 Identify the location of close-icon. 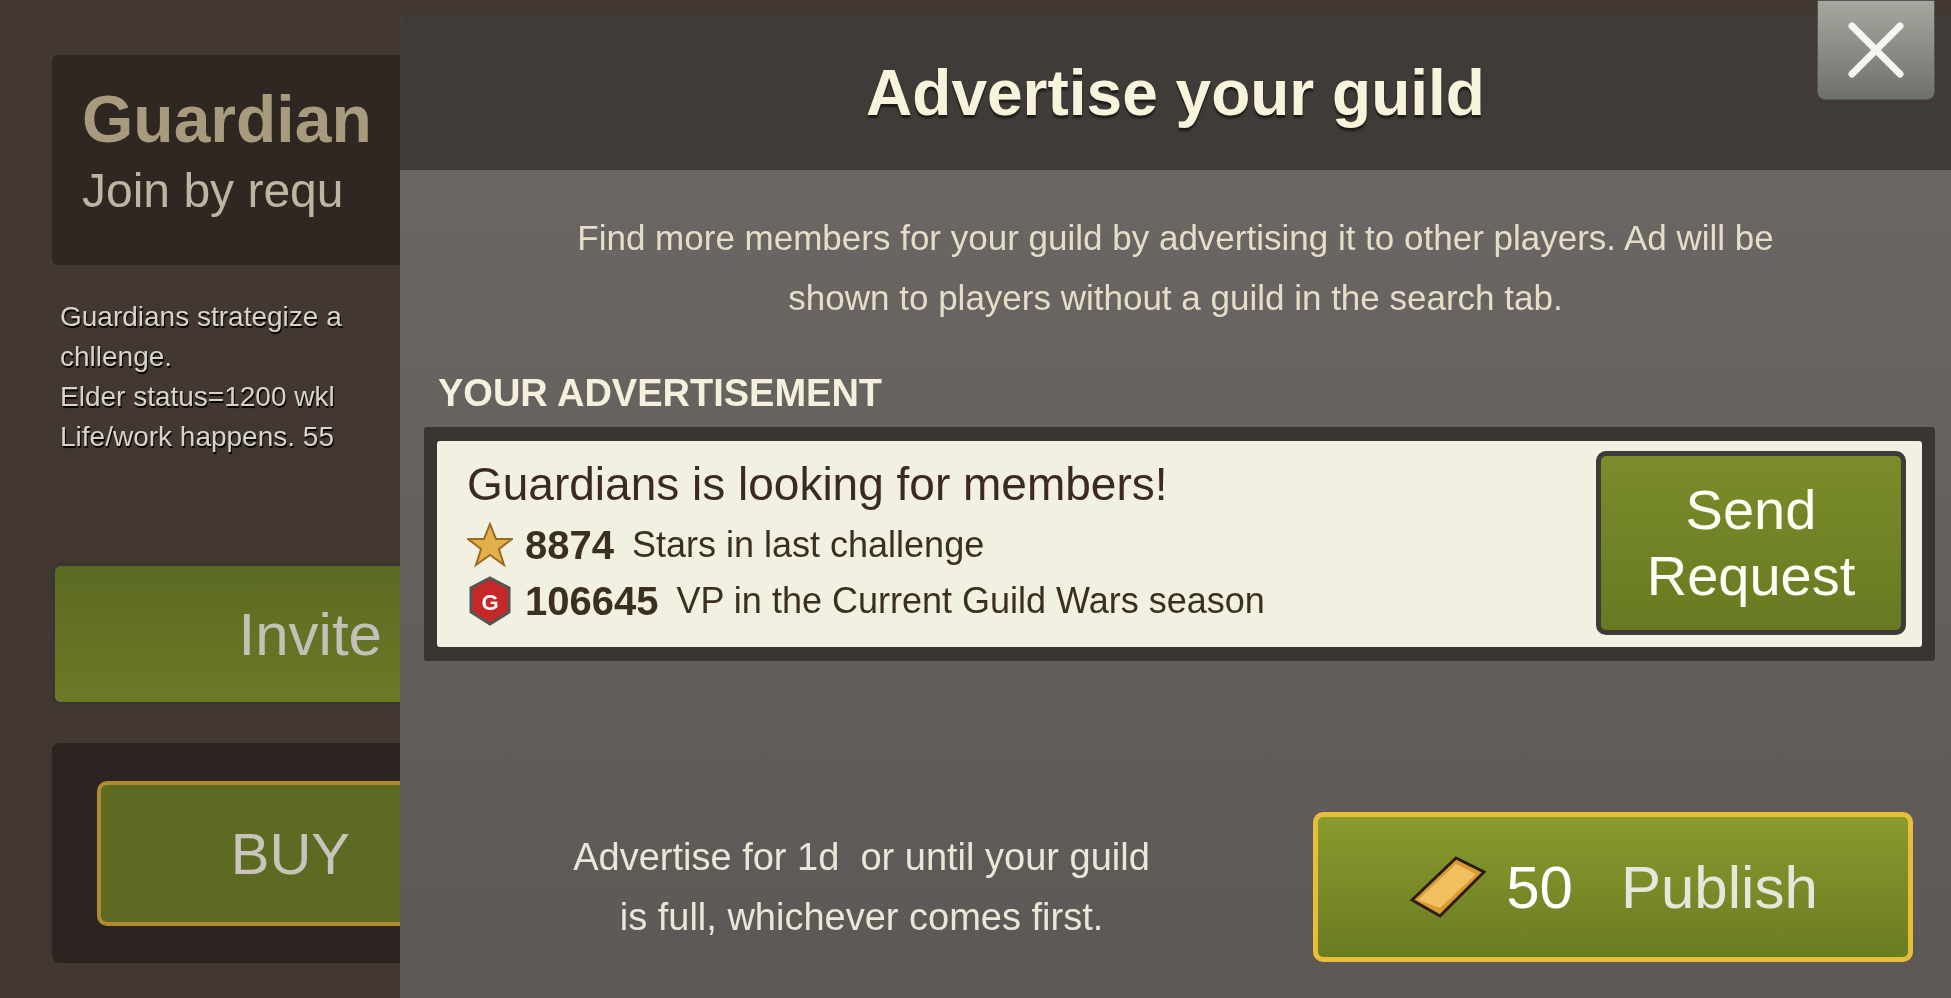
(1876, 50).